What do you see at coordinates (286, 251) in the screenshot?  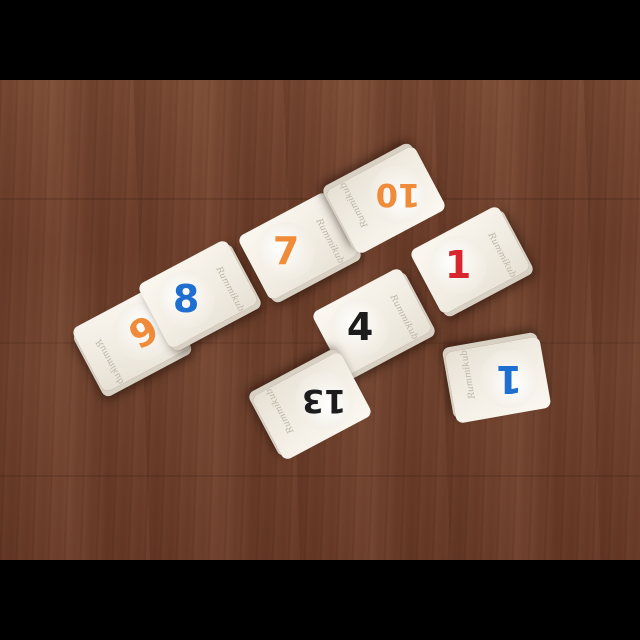 I see `tile-number: 7` at bounding box center [286, 251].